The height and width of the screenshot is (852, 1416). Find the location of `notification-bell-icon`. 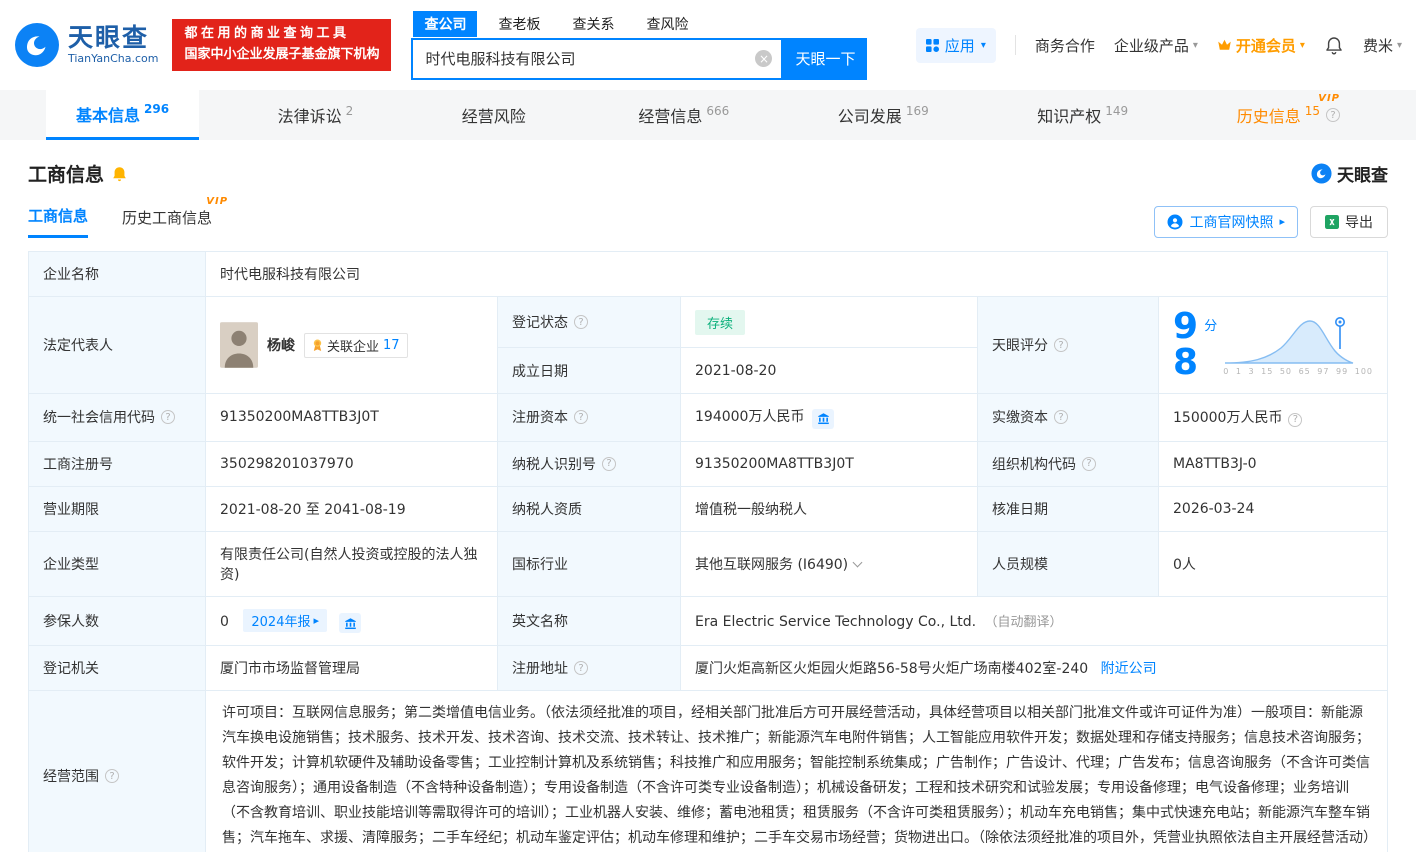

notification-bell-icon is located at coordinates (1334, 45).